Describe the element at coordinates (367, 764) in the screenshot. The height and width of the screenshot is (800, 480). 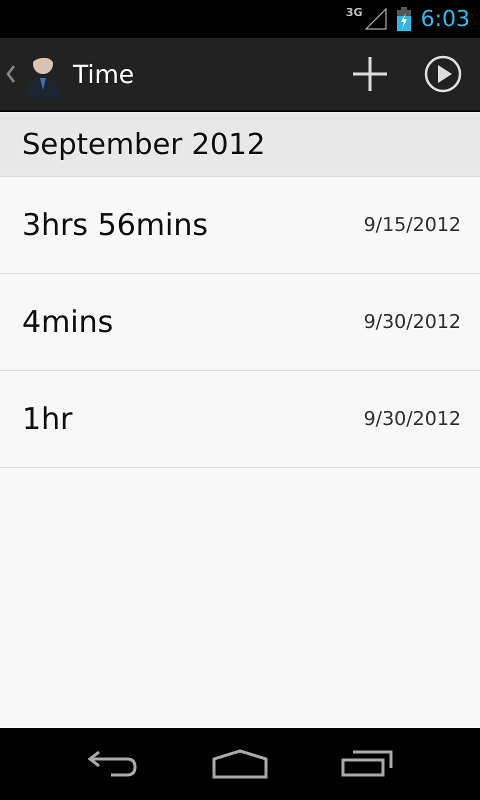
I see `recent-apps-icon` at that location.